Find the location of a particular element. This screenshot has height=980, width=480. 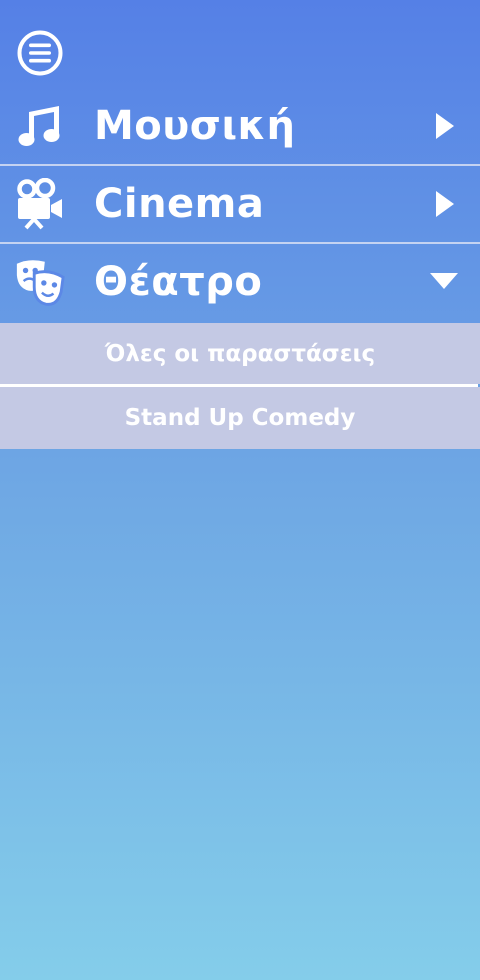

nav-label-music: Μουσική is located at coordinates (195, 126).